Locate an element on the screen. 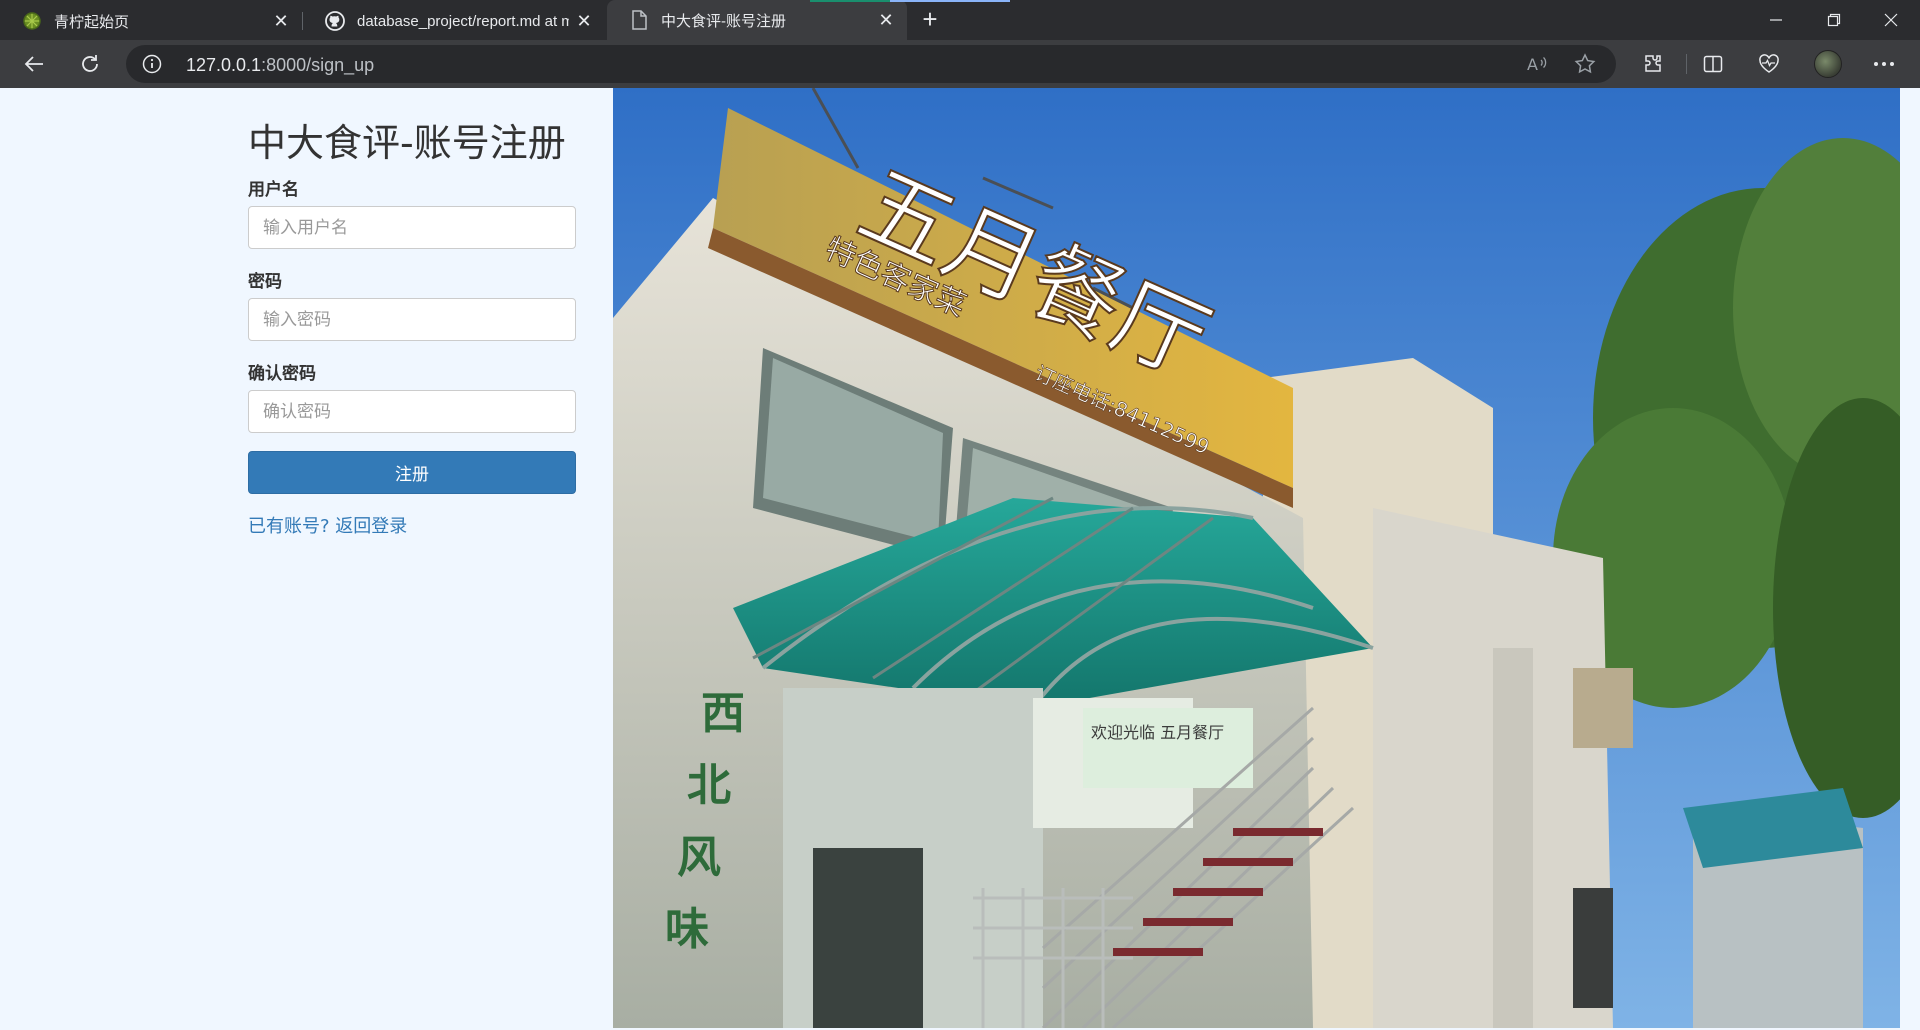 This screenshot has width=1920, height=1030. lime-icon is located at coordinates (32, 21).